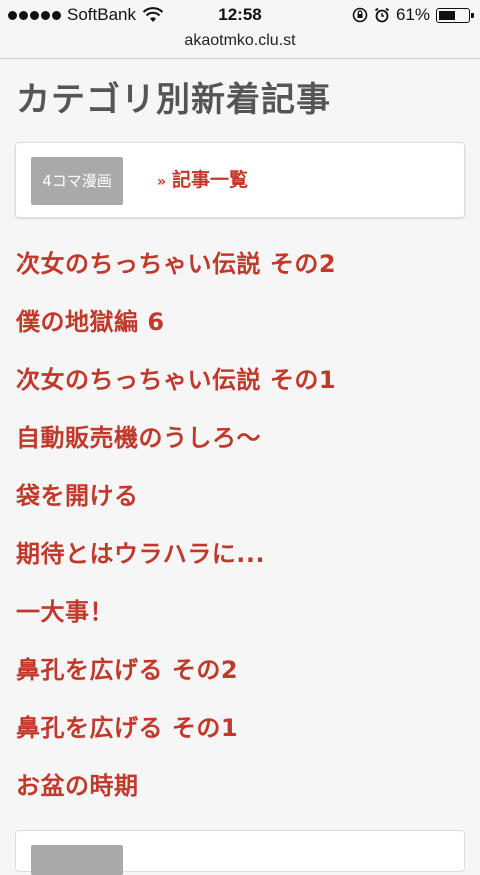  What do you see at coordinates (90, 322) in the screenshot?
I see `article-link: 僕の地獄編 6` at bounding box center [90, 322].